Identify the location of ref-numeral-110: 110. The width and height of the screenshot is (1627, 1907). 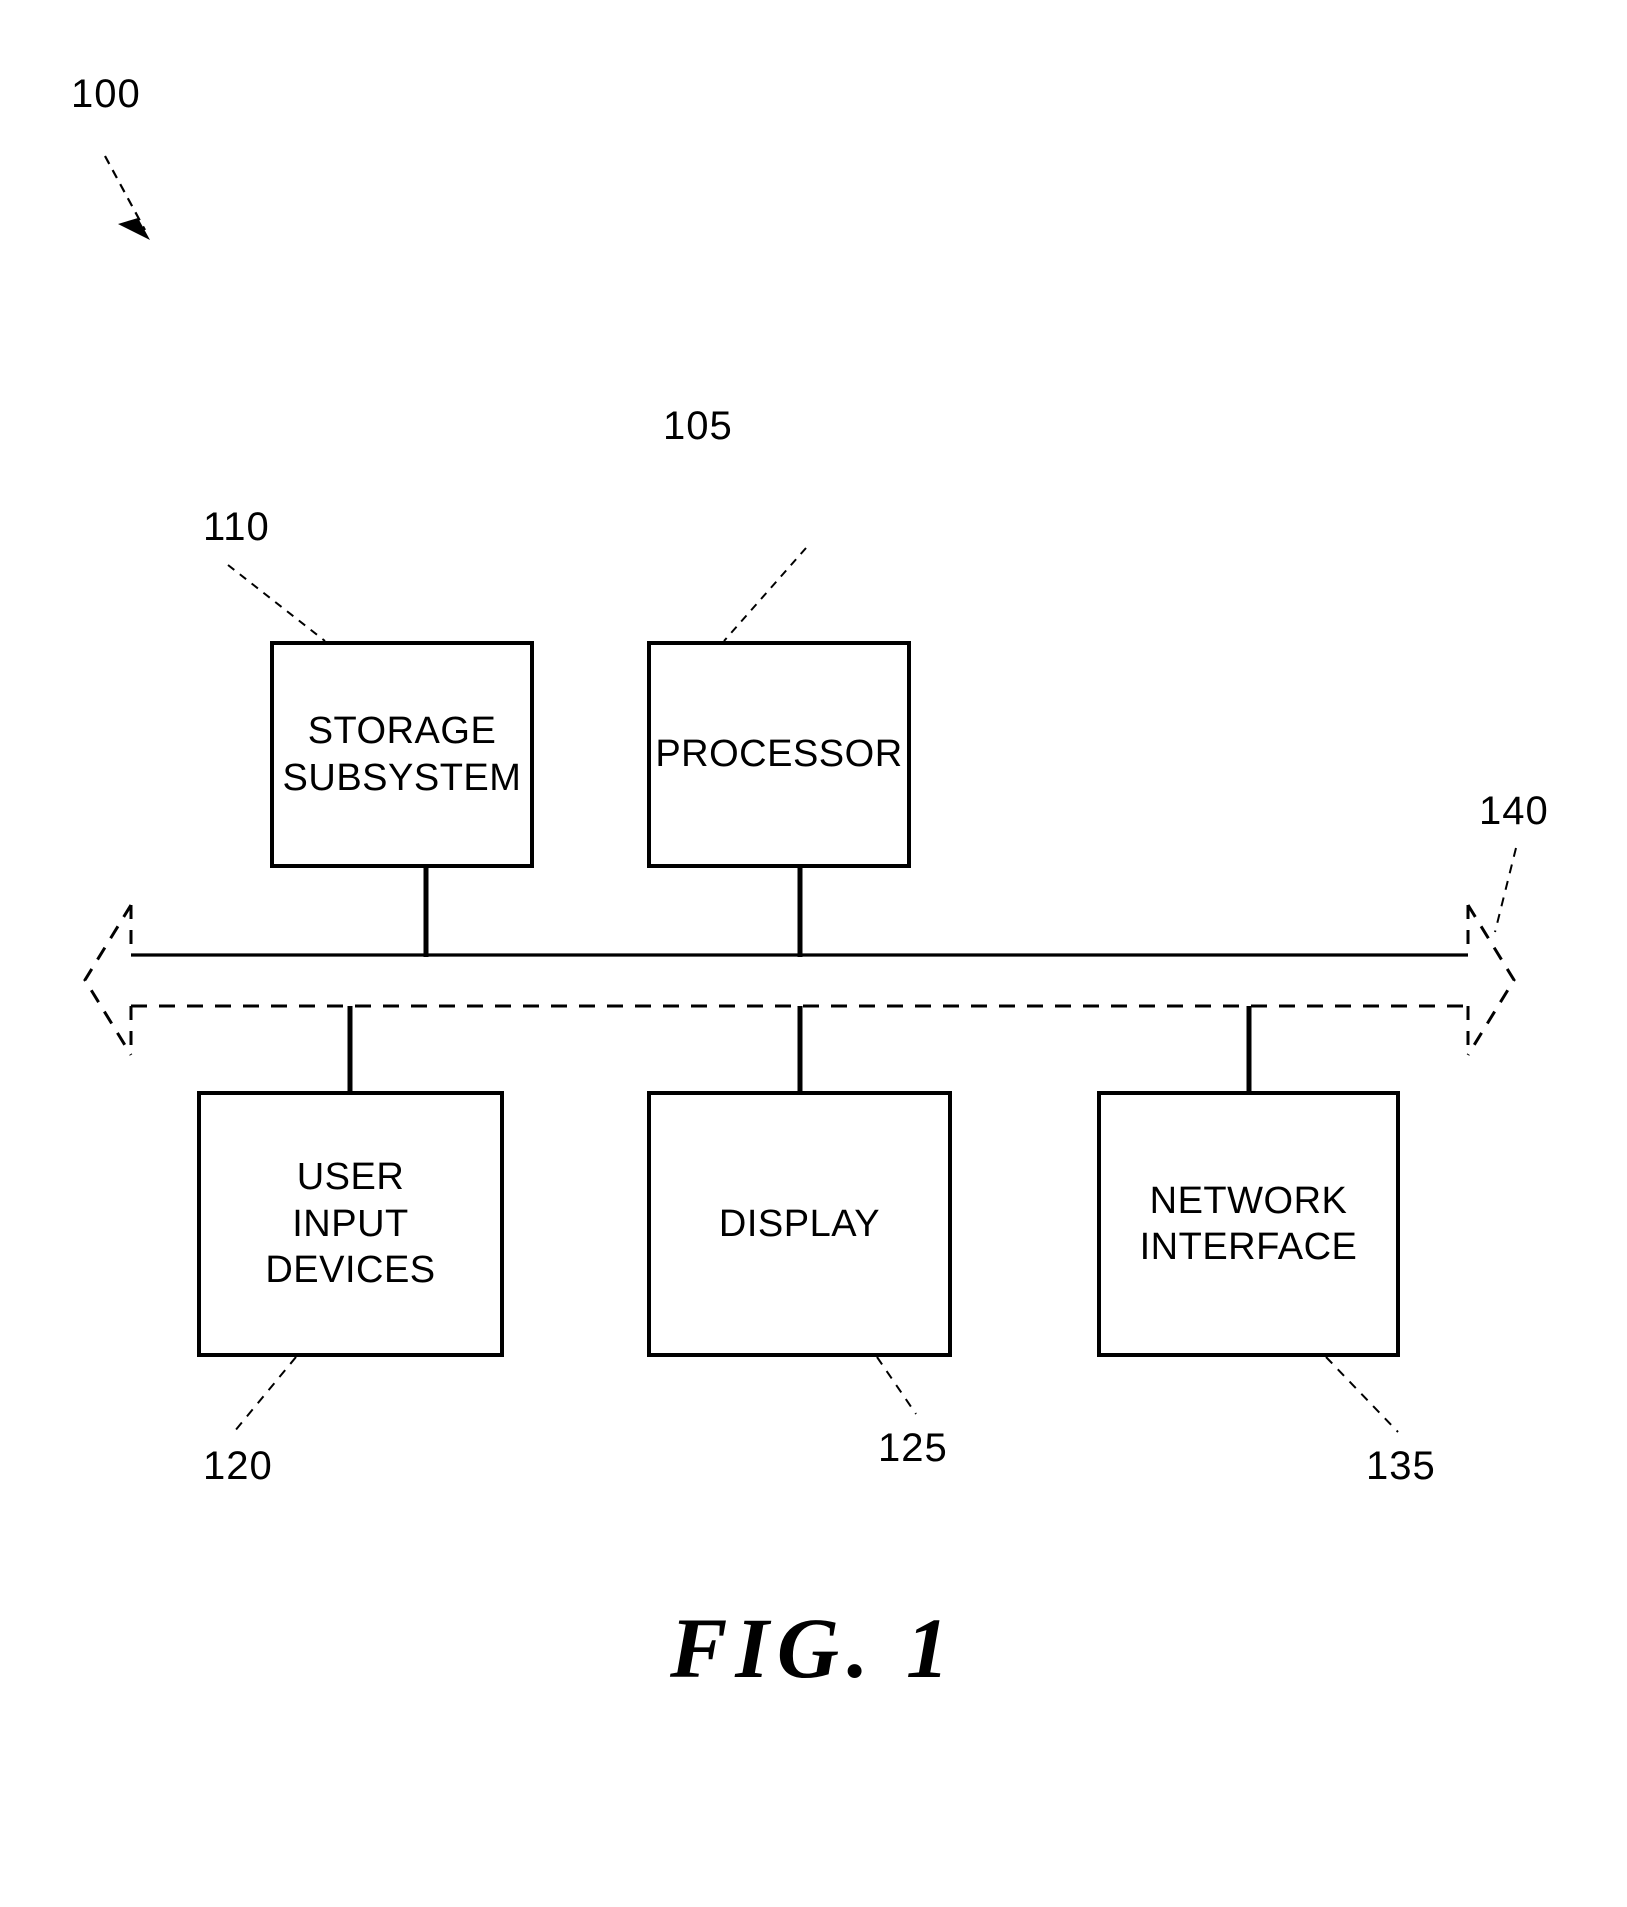
(236, 527).